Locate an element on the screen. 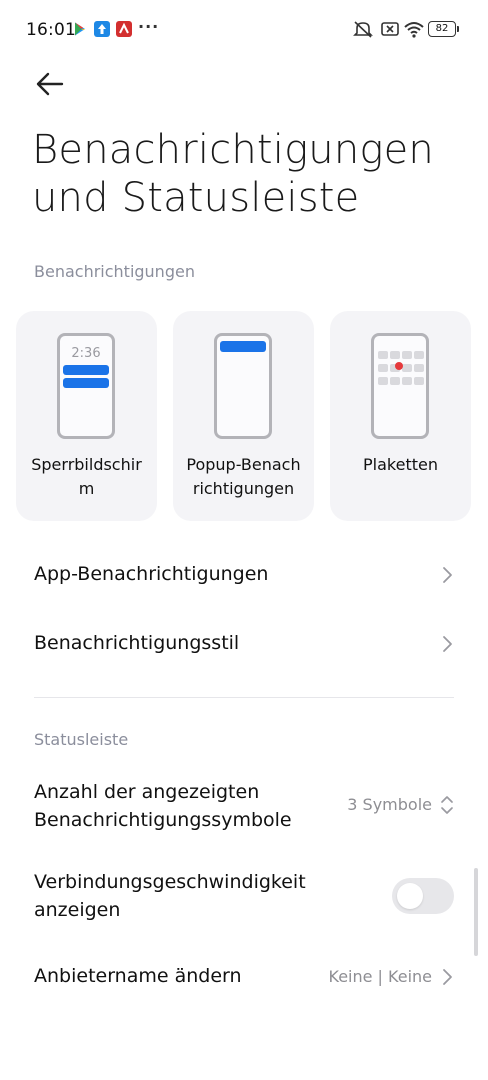 Image resolution: width=488 pixels, height=1080 pixels. row-title-notification-style: Benachrichtigungsstil is located at coordinates (137, 643).